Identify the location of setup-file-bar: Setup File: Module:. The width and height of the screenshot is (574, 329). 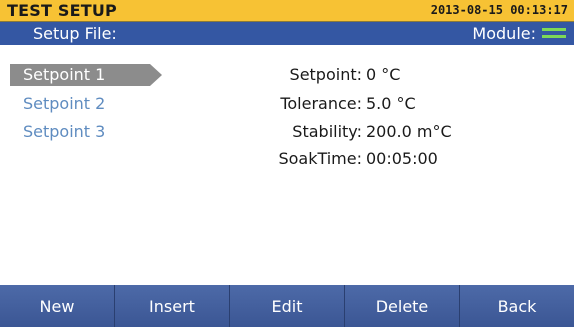
(287, 33).